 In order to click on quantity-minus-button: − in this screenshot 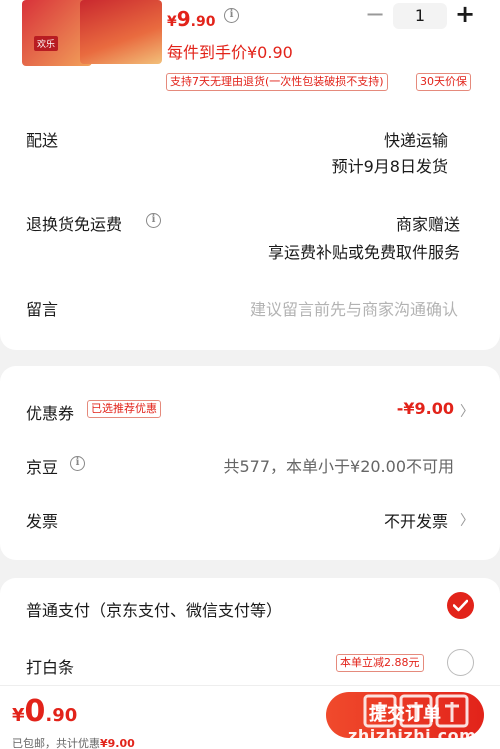, I will do `click(375, 14)`.